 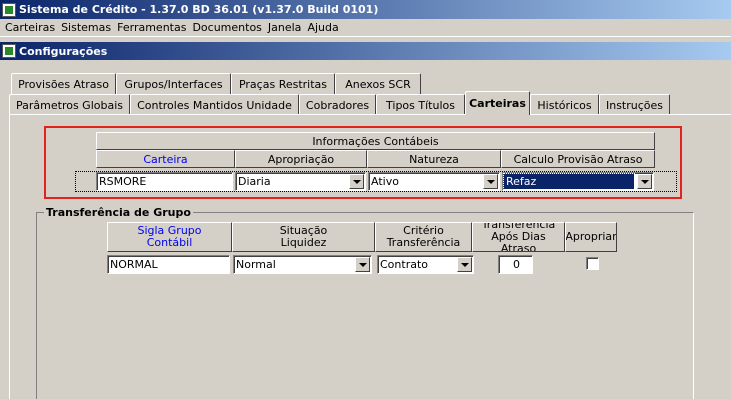 What do you see at coordinates (564, 104) in the screenshot?
I see `tab-historicos: Históricos` at bounding box center [564, 104].